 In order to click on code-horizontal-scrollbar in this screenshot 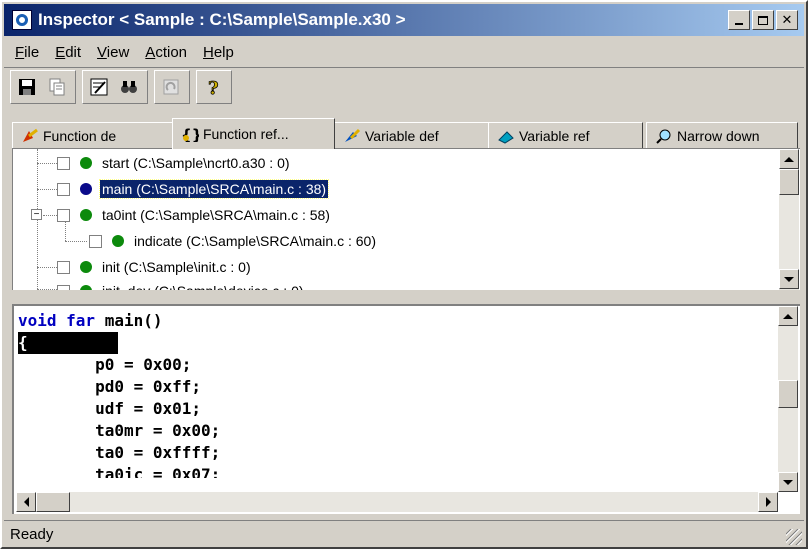, I will do `click(397, 502)`.